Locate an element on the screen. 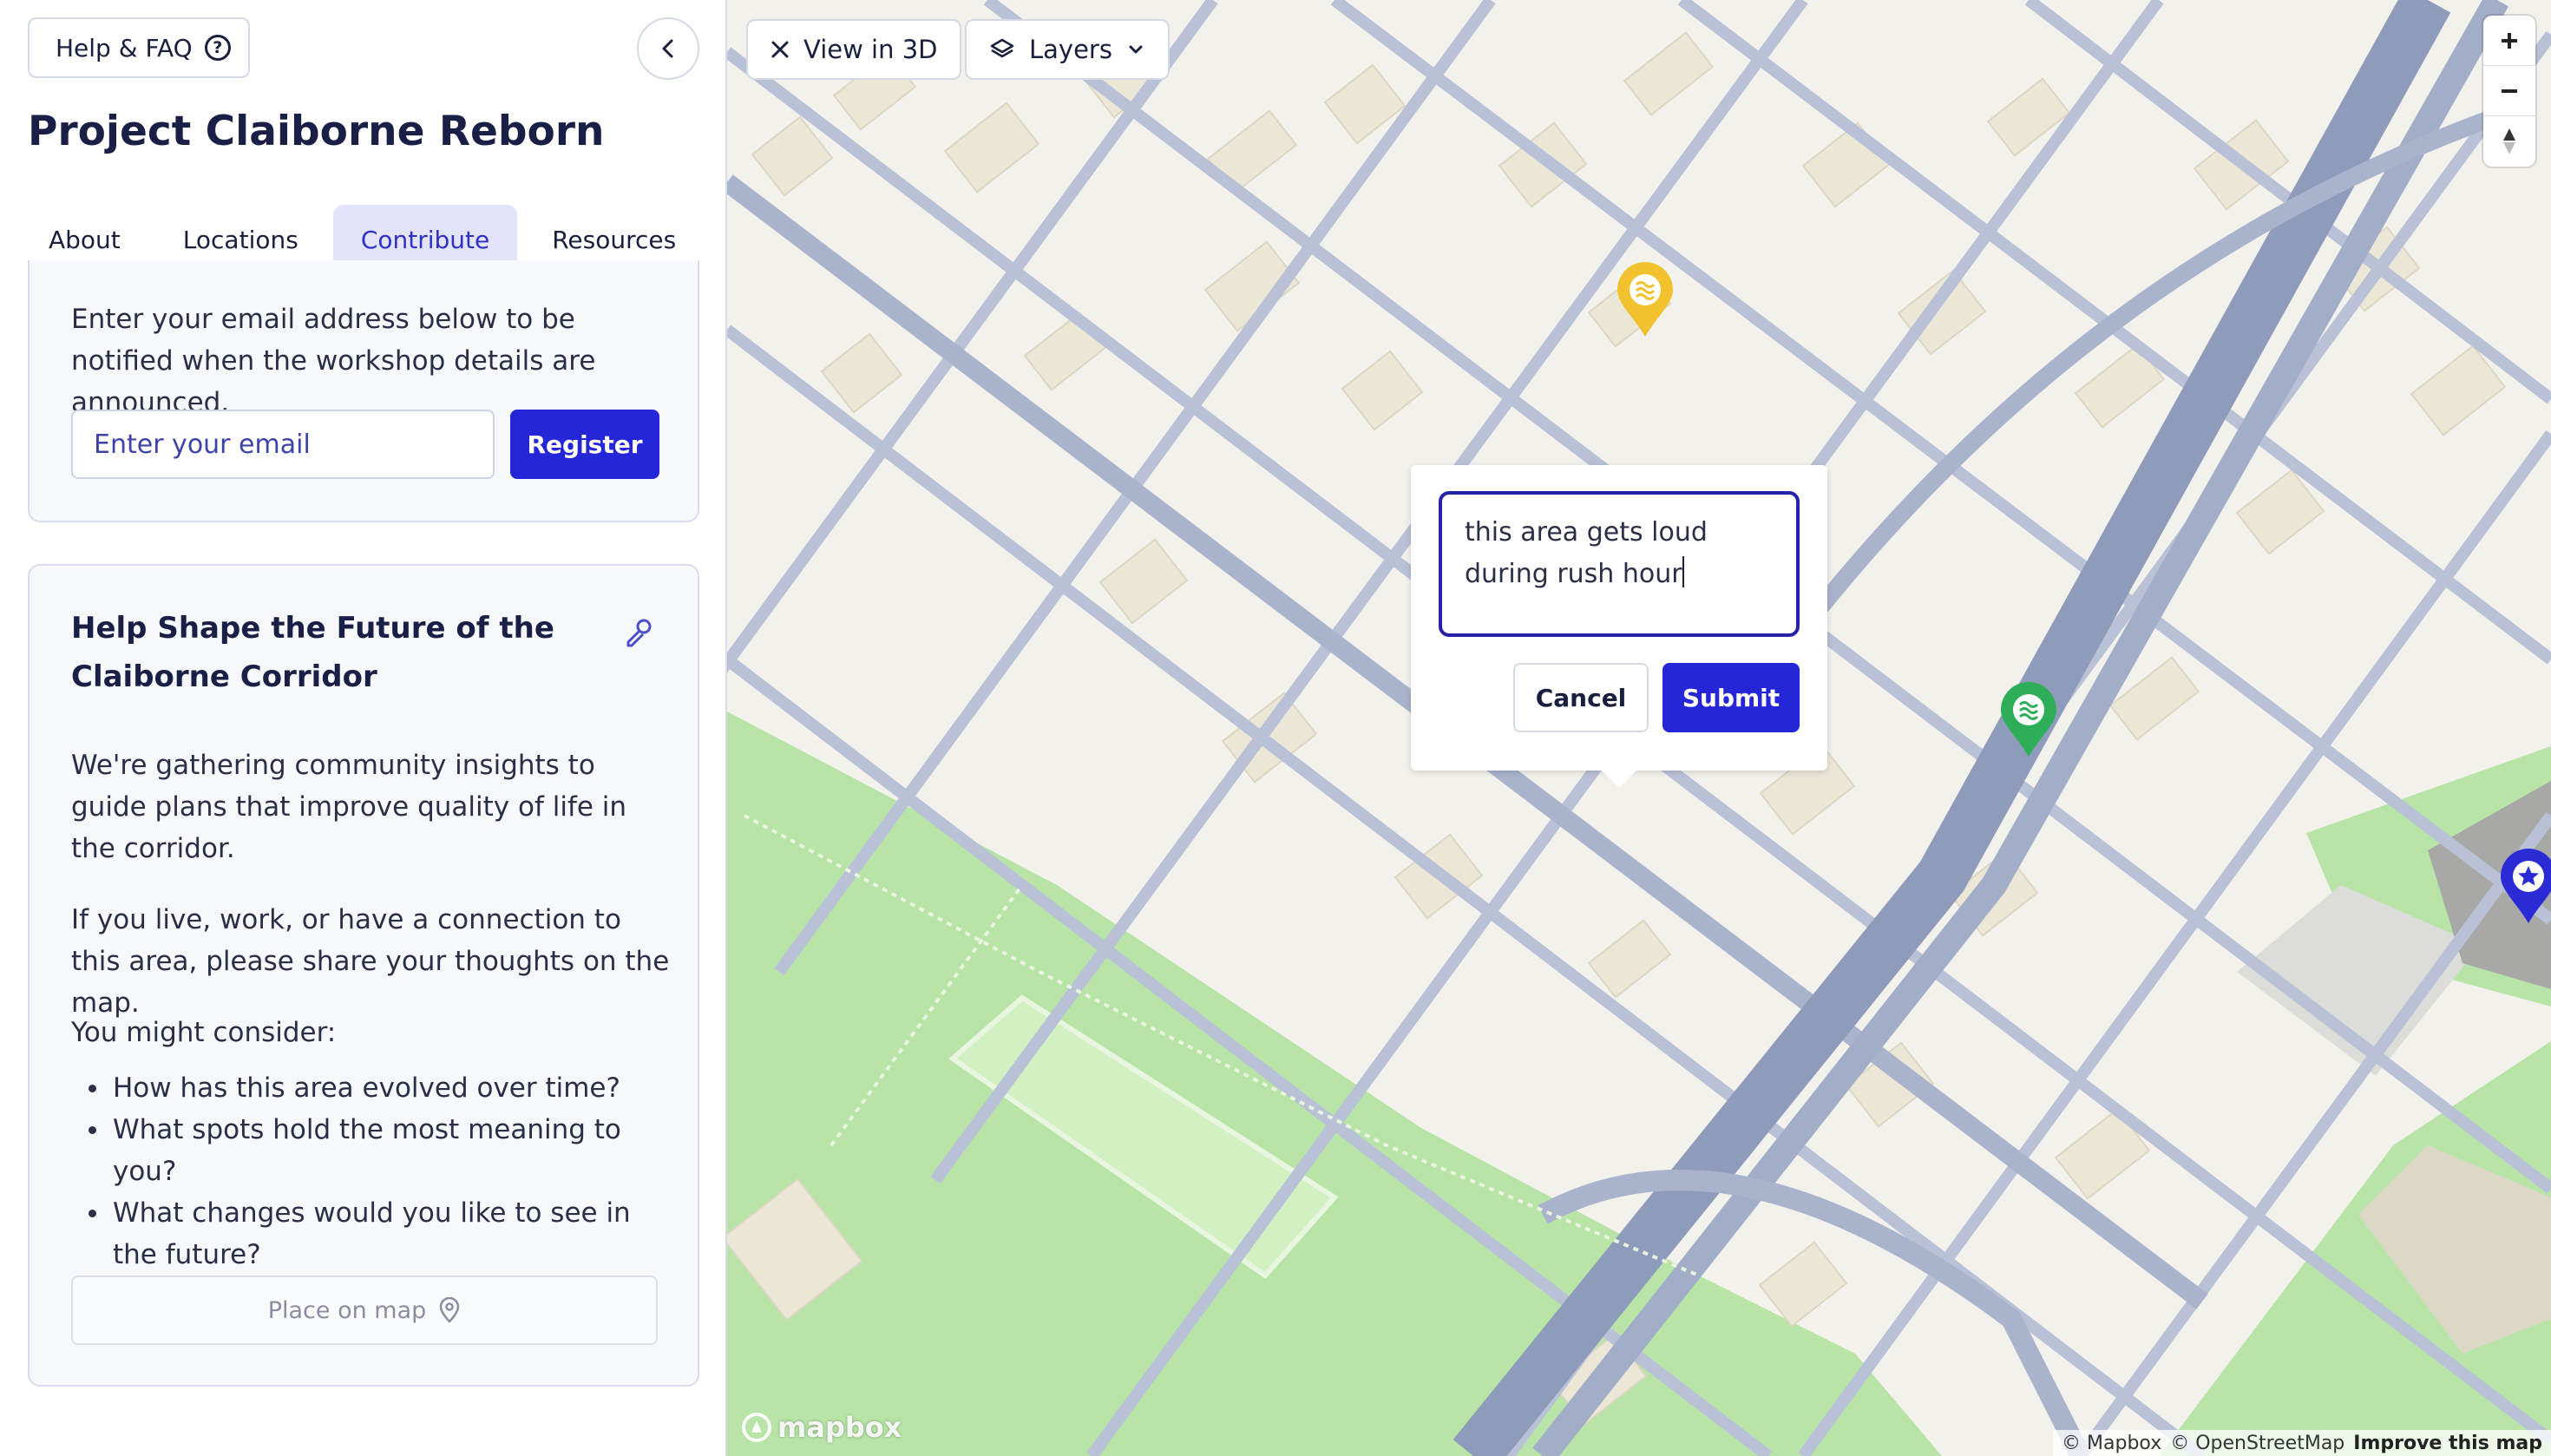  mapbox-logo: mapbox is located at coordinates (822, 1427).